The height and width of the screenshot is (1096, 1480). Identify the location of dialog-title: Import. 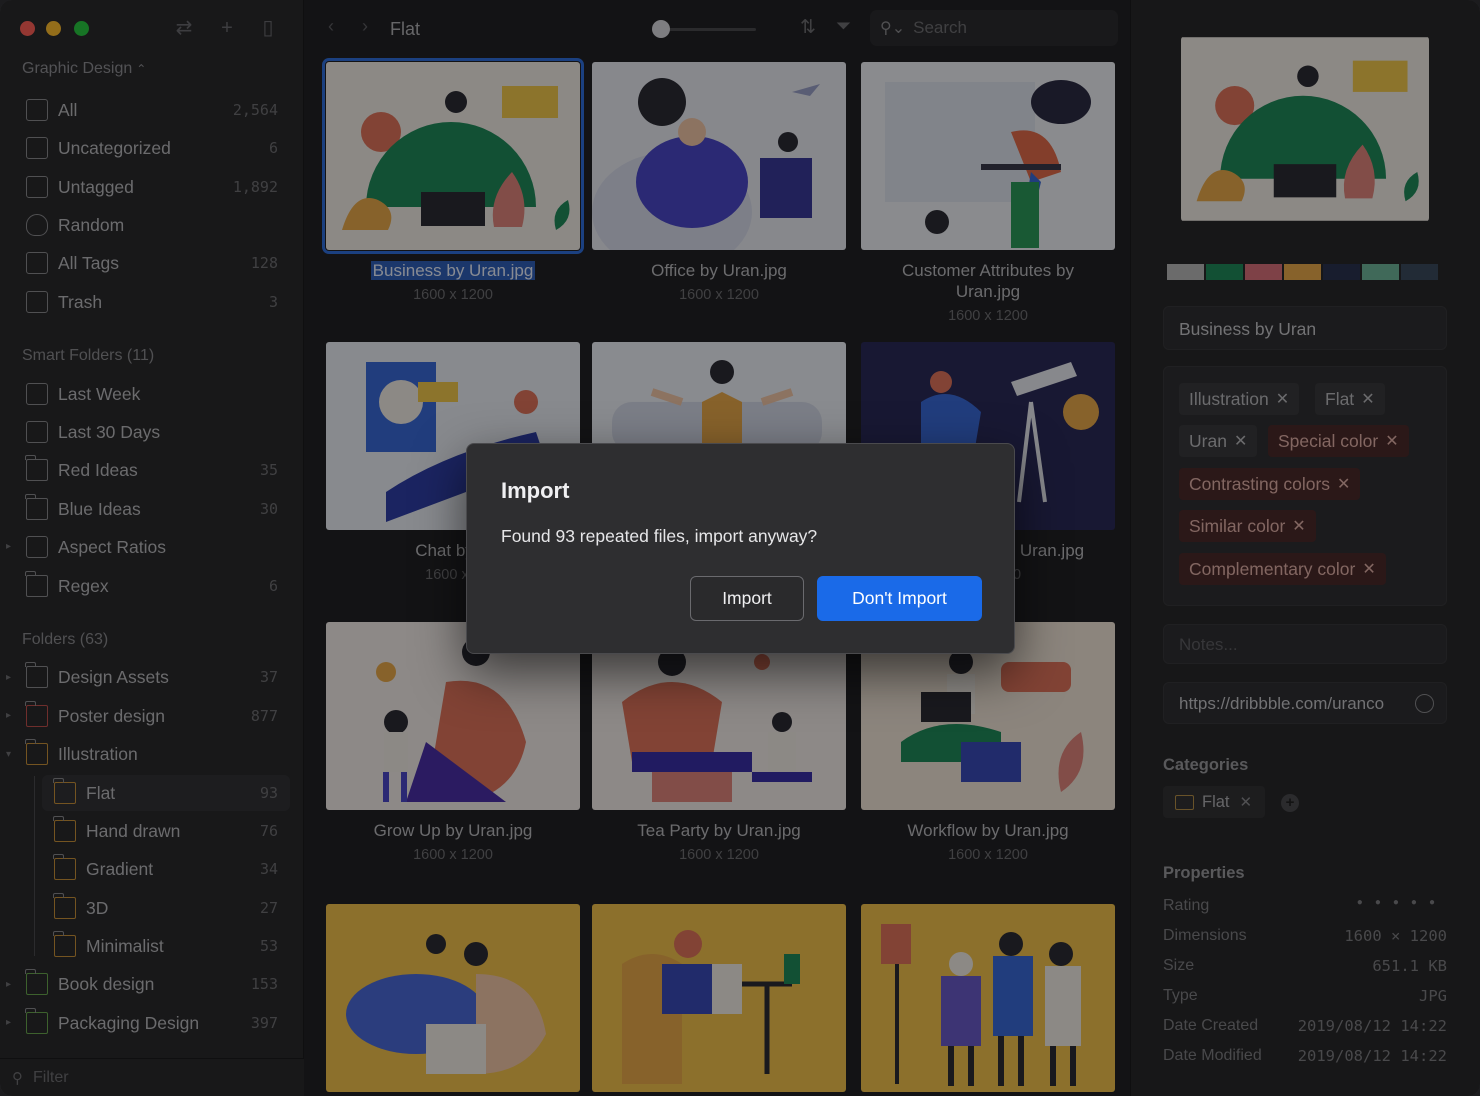
(535, 490).